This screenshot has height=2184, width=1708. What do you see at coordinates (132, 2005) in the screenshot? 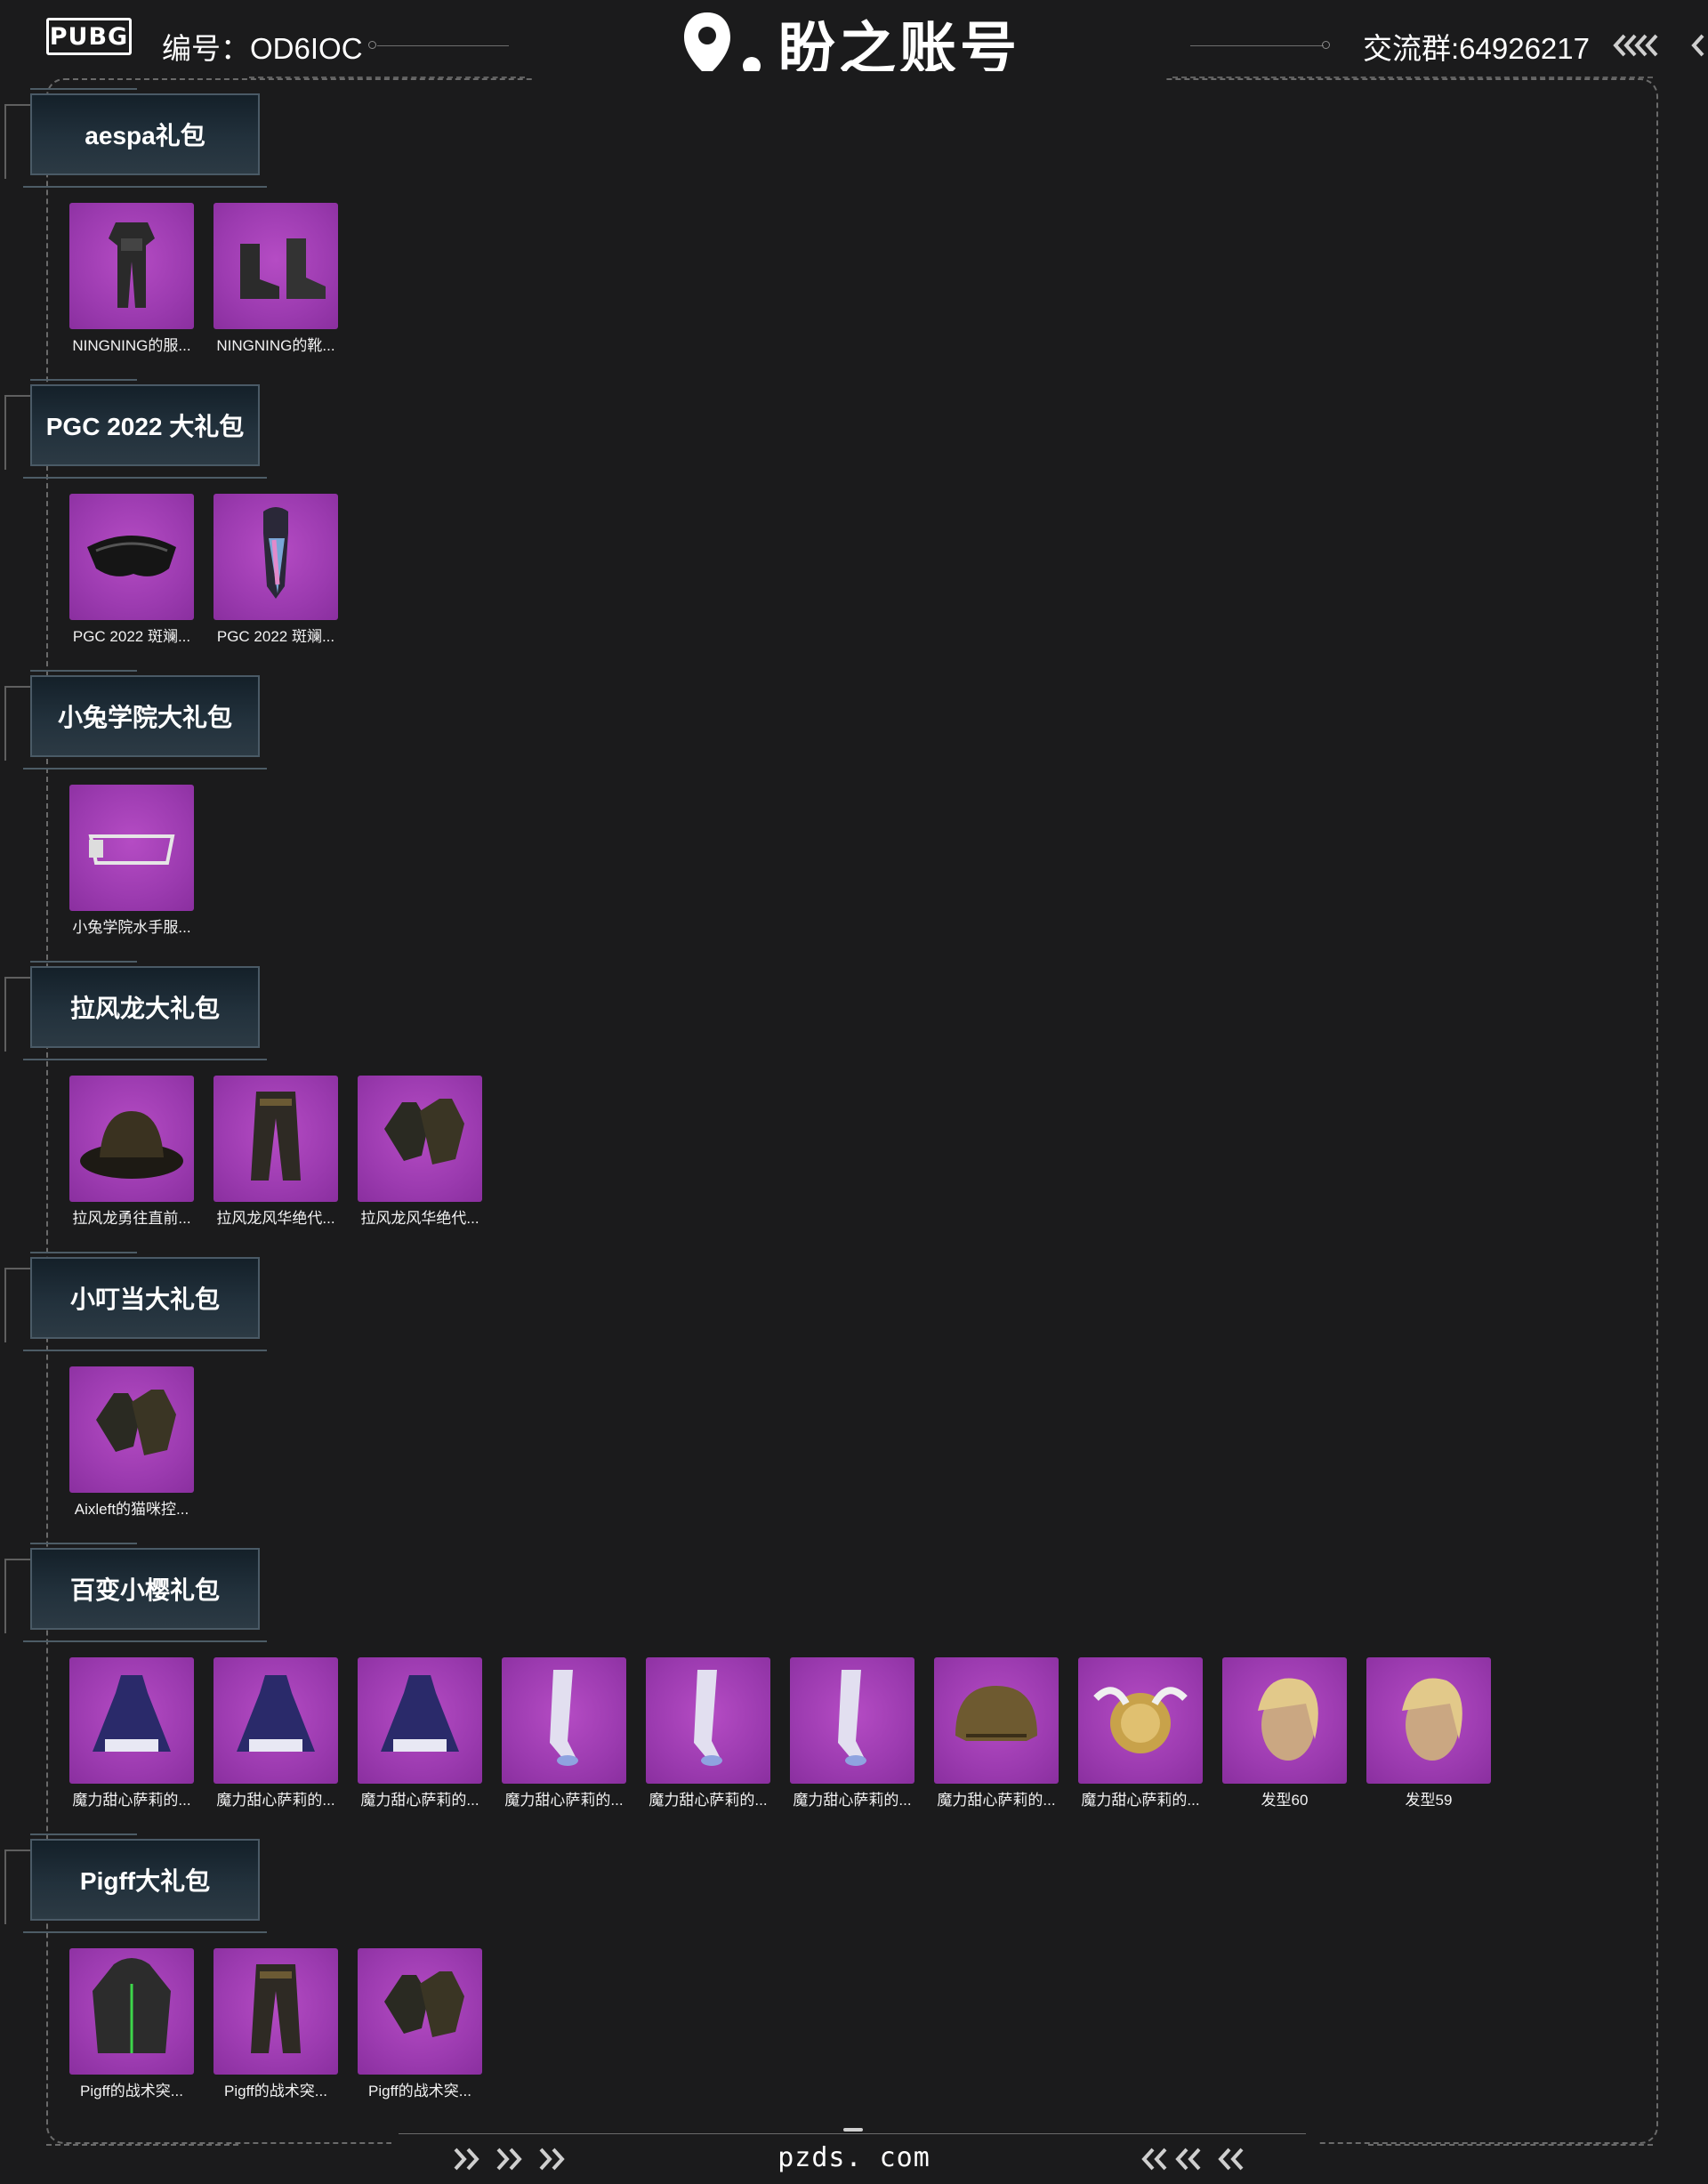
I see `jacket-icon` at bounding box center [132, 2005].